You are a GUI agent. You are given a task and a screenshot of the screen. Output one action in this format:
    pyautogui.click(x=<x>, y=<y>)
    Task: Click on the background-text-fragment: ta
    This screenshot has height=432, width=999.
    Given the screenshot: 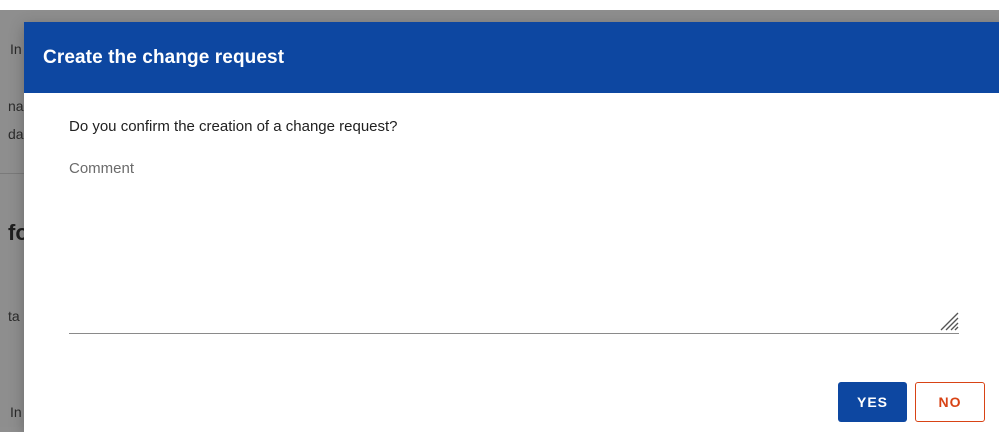 What is the action you would take?
    pyautogui.click(x=14, y=316)
    